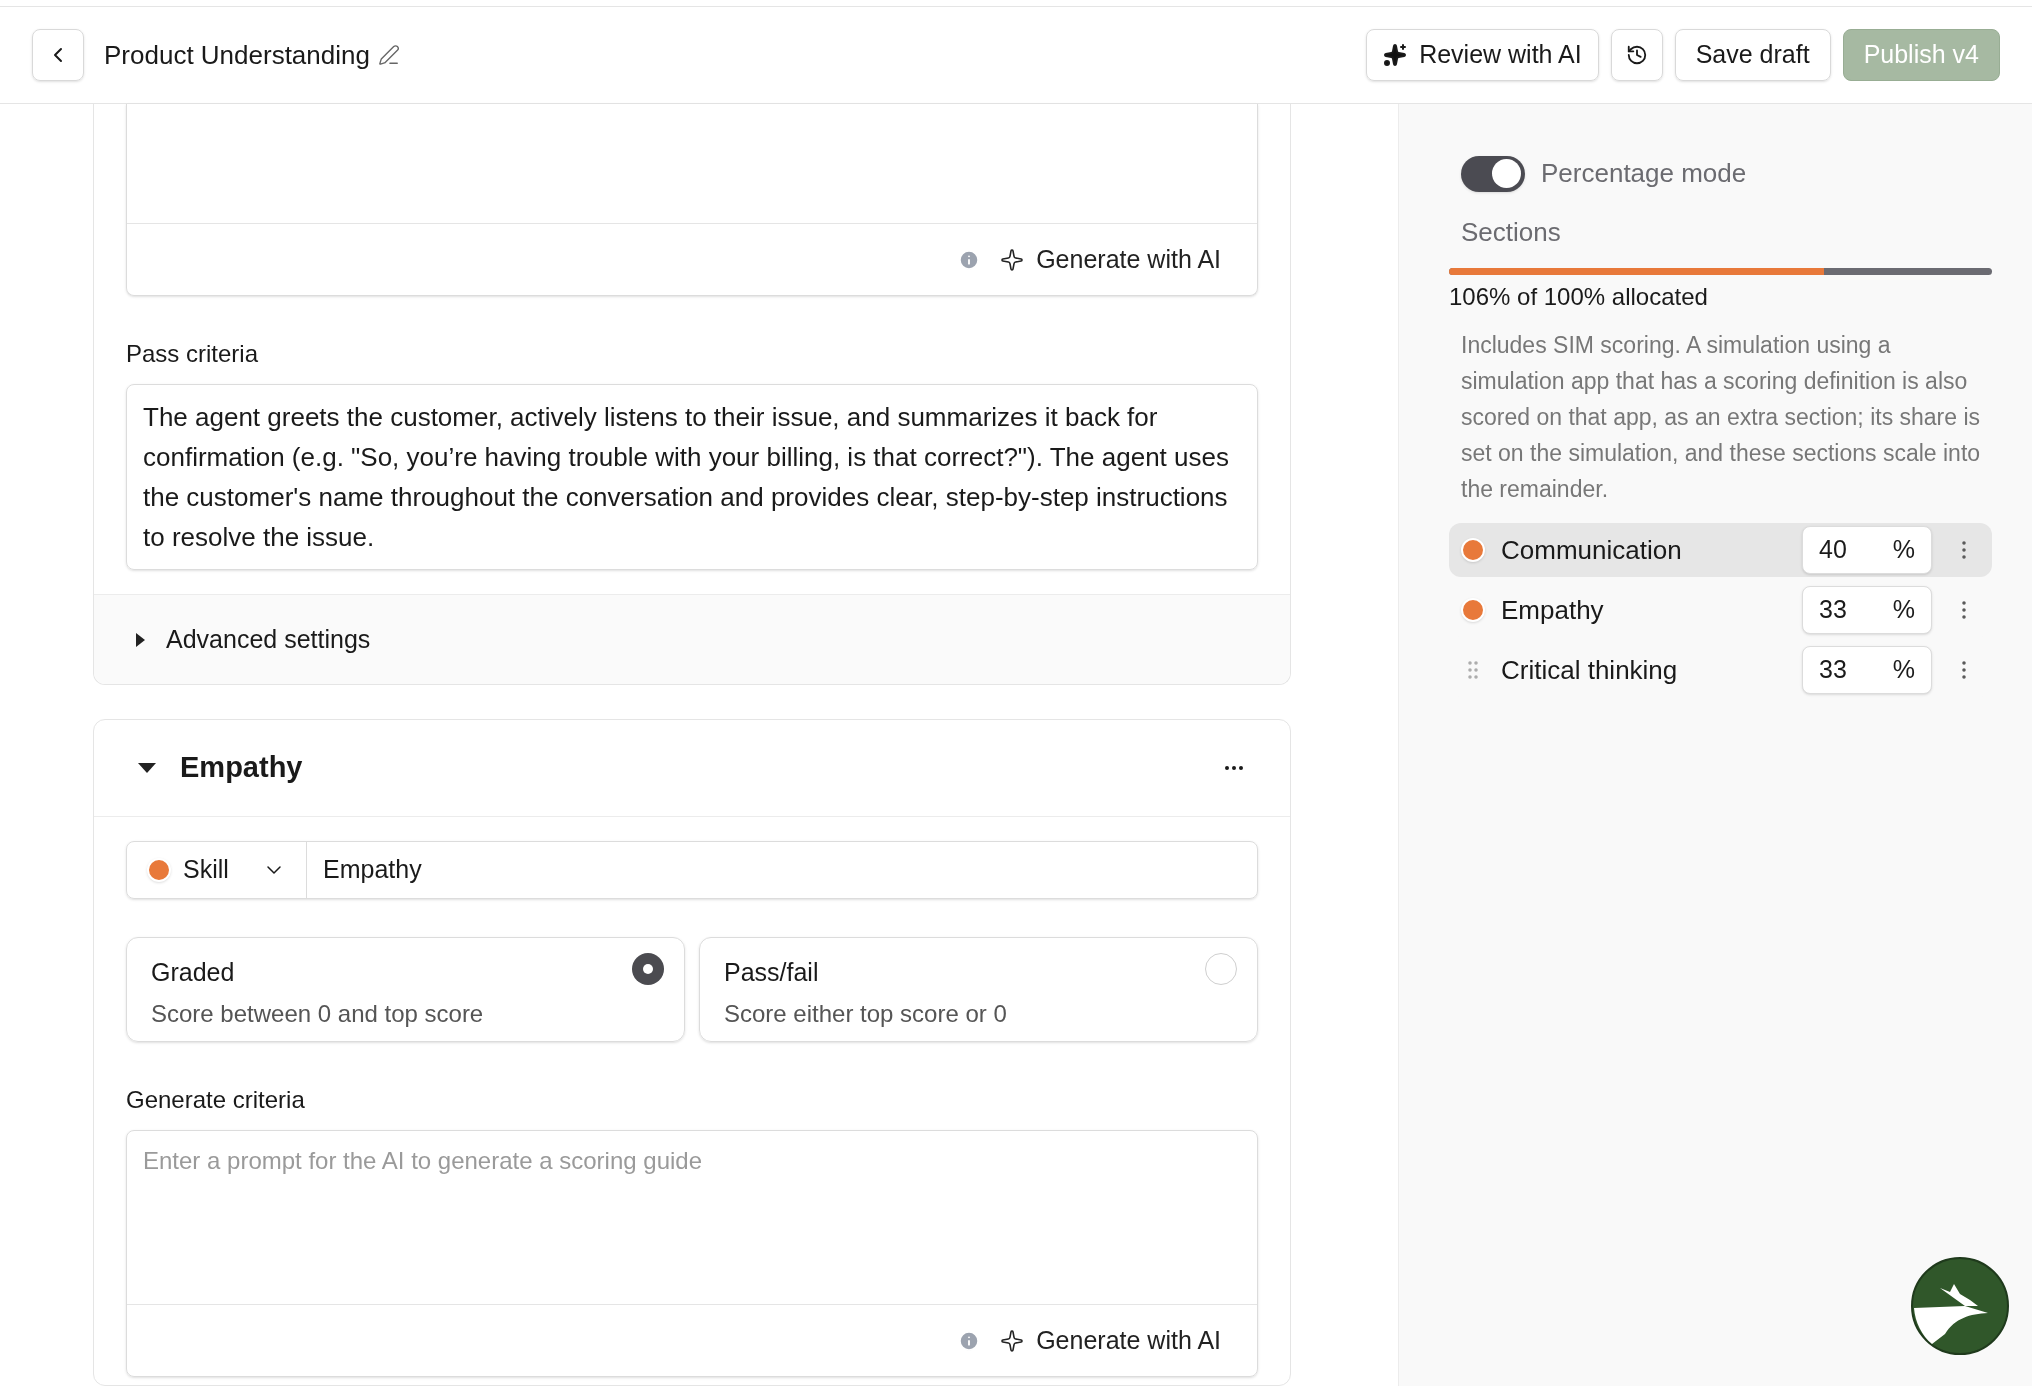  I want to click on history-icon, so click(1636, 55).